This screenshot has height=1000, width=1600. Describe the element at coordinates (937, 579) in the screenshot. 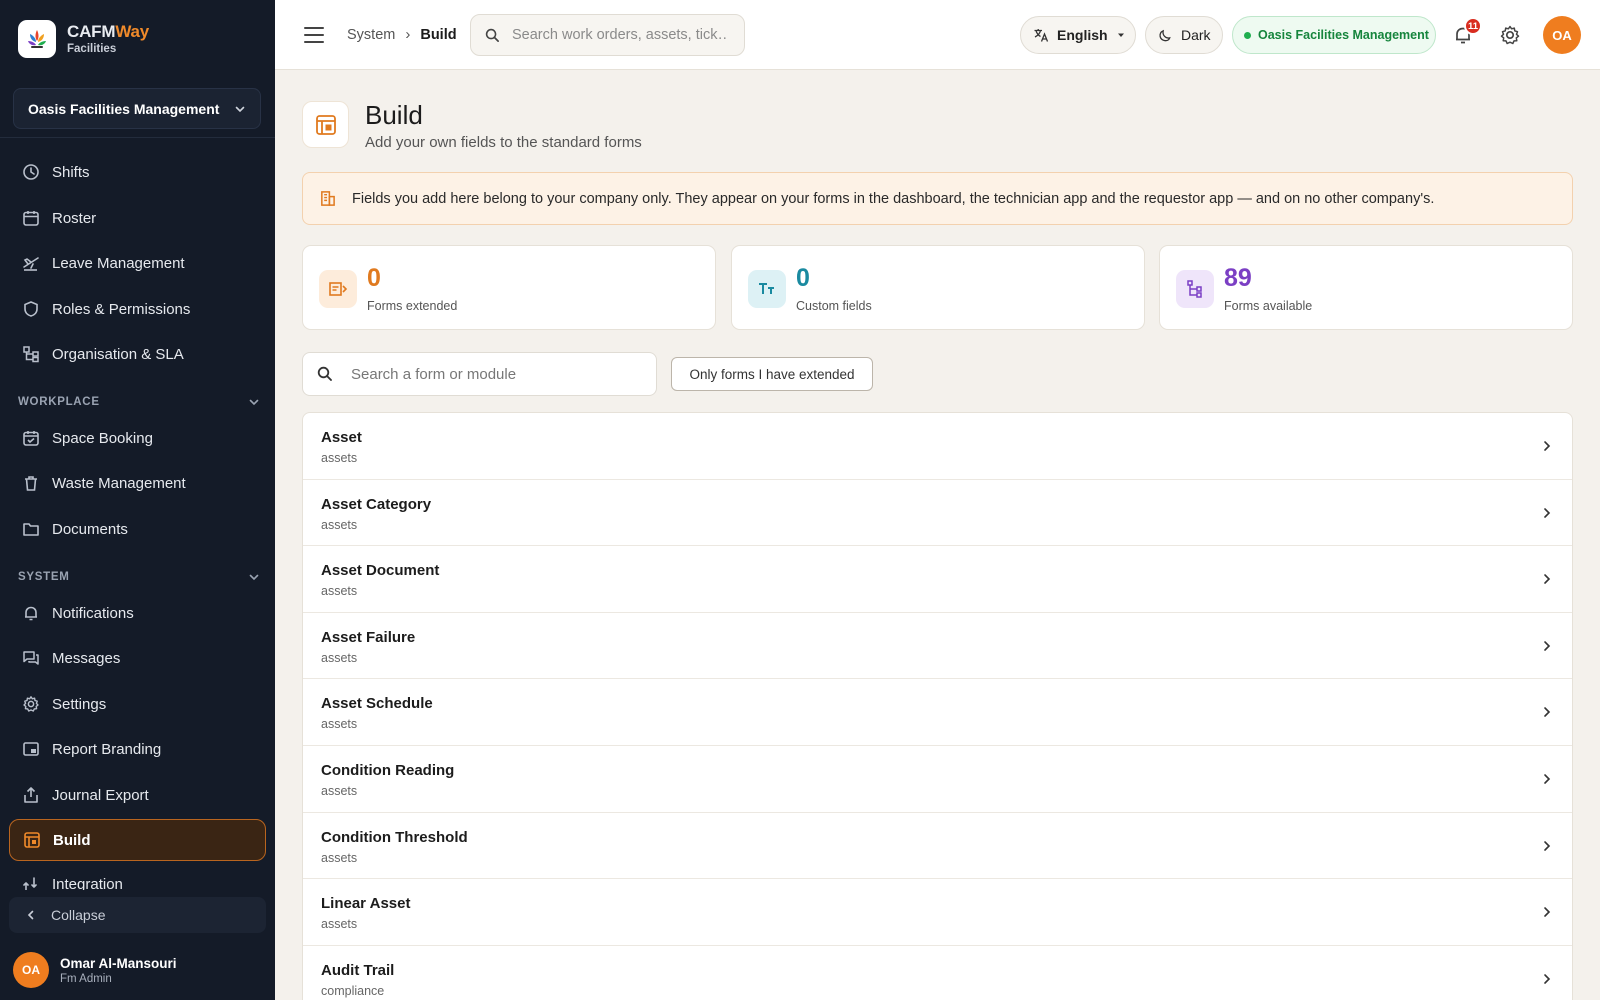

I see `form-row: Asset Document assets` at that location.